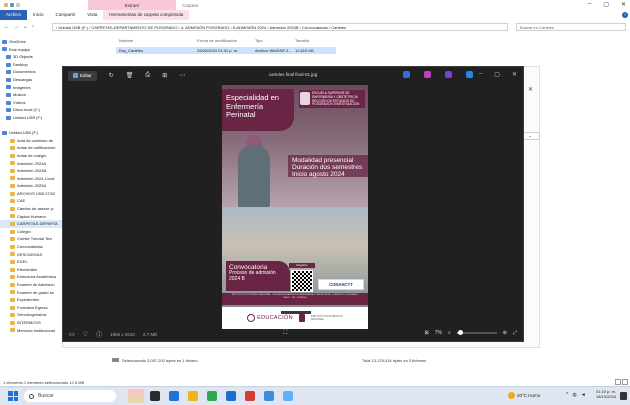 The width and height of the screenshot is (630, 405). I want to click on viewer-window-controls: – ▢ ✕, so click(498, 74).